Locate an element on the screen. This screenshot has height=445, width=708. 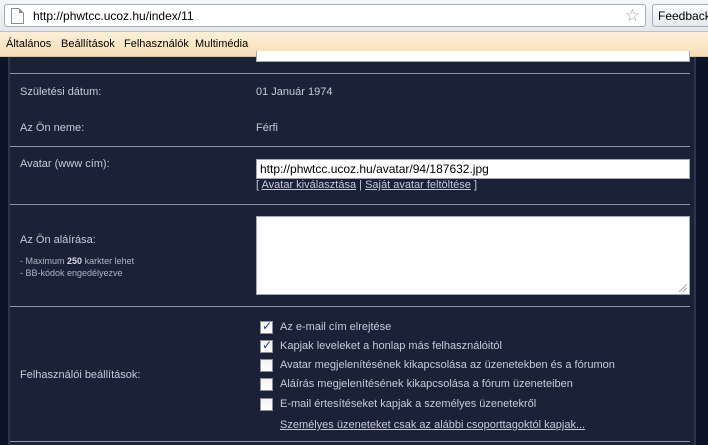
bookmark-star-icon: ☆ is located at coordinates (632, 15).